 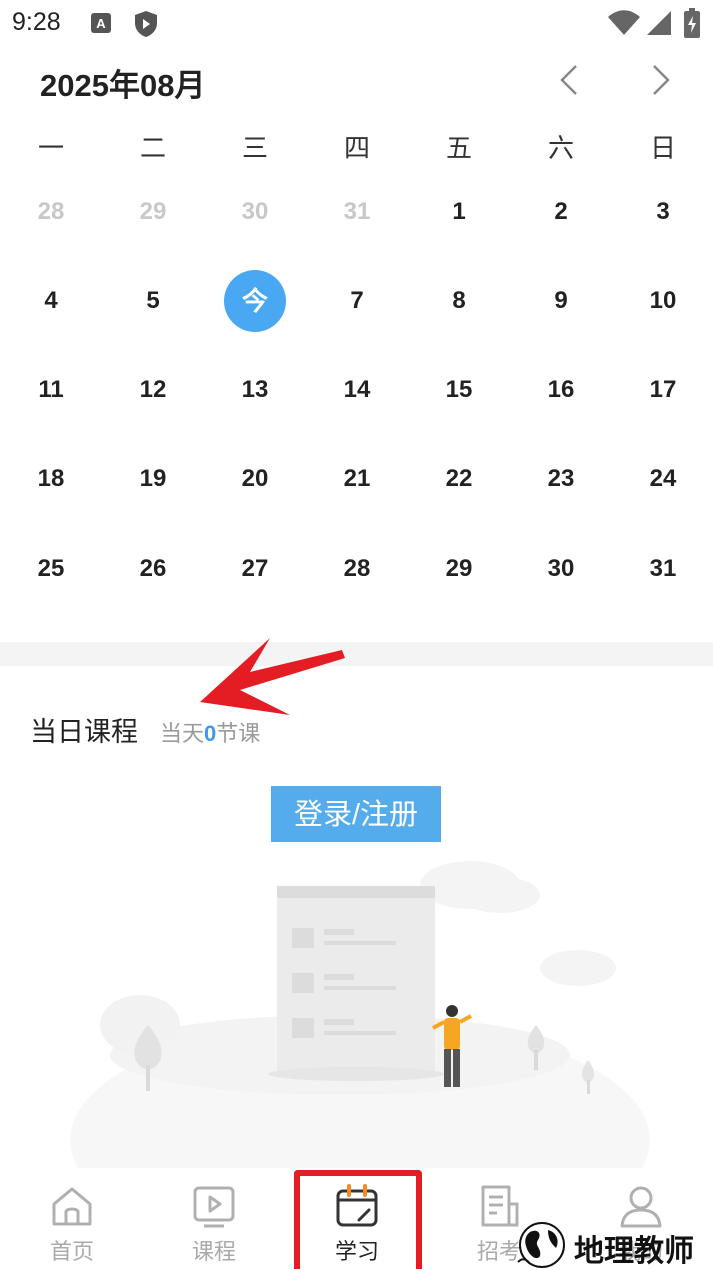 I want to click on previous-month-button, so click(x=570, y=80).